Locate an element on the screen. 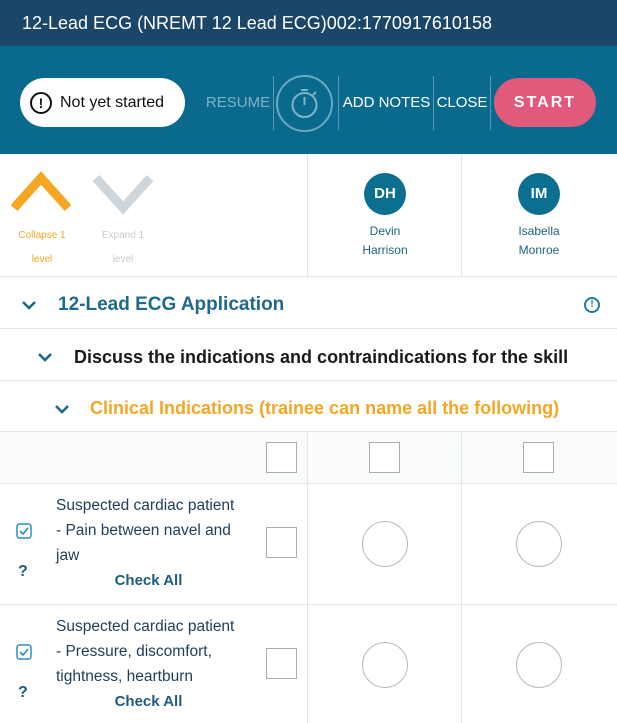 The height and width of the screenshot is (723, 617). section-title: 12-Lead ECG Application is located at coordinates (171, 304).